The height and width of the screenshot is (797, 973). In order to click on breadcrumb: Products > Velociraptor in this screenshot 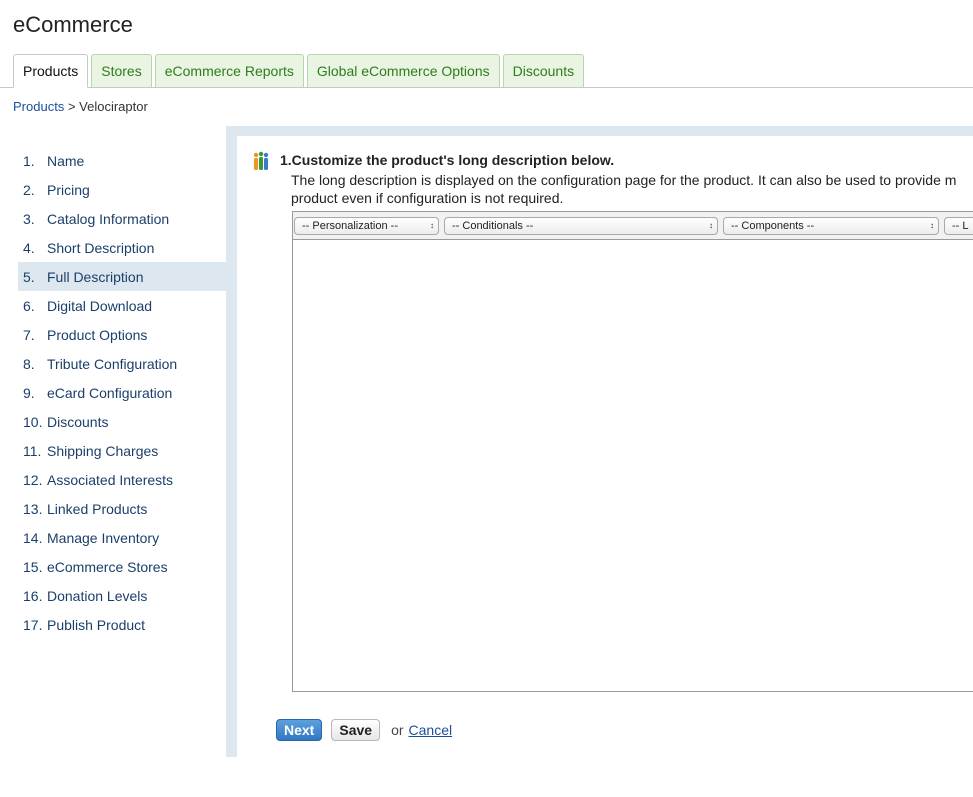, I will do `click(80, 106)`.